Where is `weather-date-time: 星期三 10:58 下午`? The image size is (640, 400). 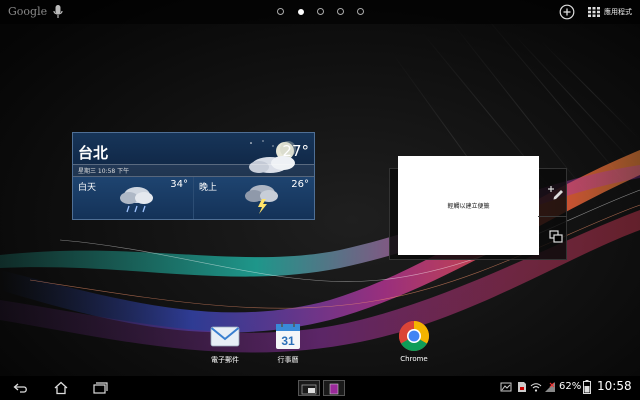
weather-date-time: 星期三 10:58 下午 is located at coordinates (104, 171).